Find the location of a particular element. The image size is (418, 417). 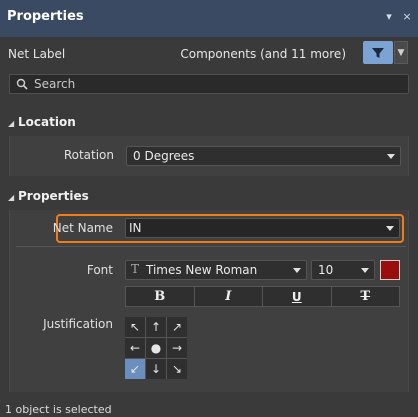

location-group: Rotation 0 Degrees is located at coordinates (209, 156).